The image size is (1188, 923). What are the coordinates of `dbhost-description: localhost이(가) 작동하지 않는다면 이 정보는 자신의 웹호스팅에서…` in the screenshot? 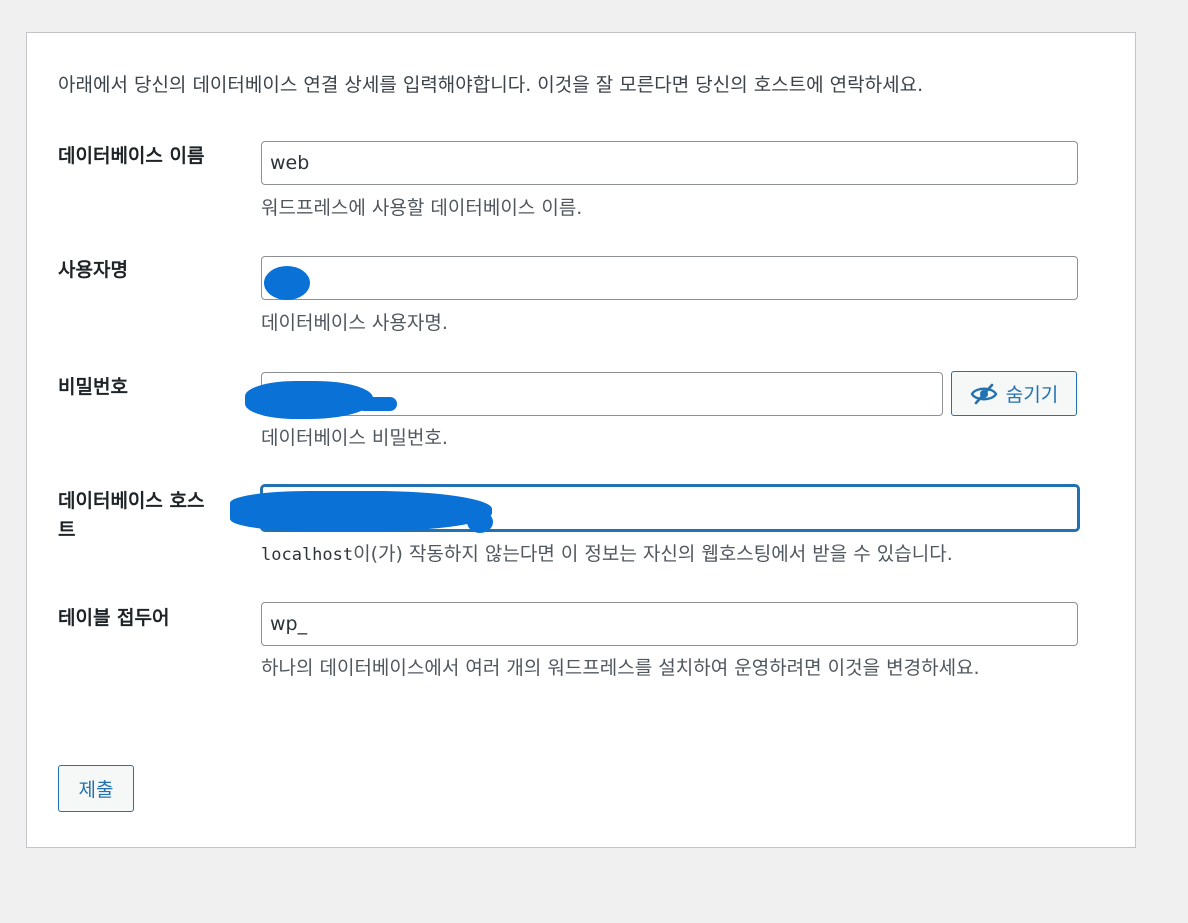 It's located at (671, 554).